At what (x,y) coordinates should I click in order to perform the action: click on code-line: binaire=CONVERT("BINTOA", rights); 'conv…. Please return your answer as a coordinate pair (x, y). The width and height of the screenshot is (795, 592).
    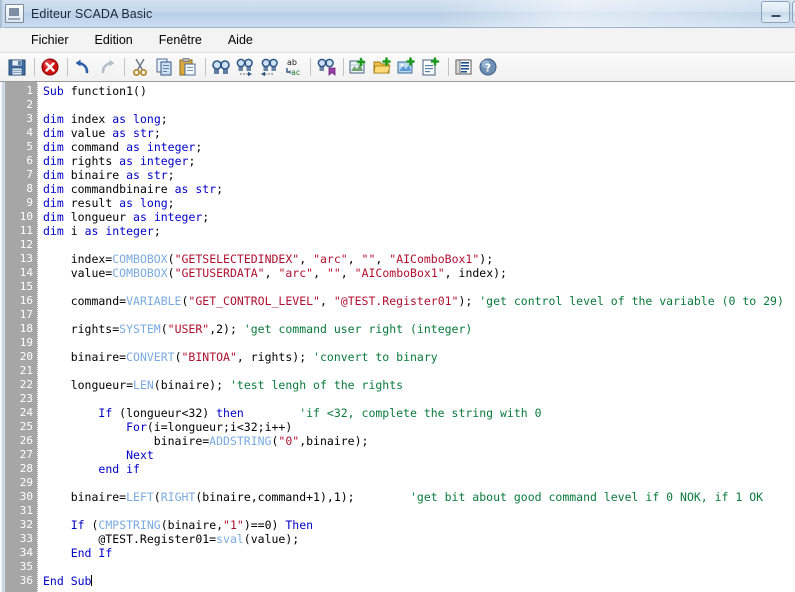
    Looking at the image, I should click on (419, 357).